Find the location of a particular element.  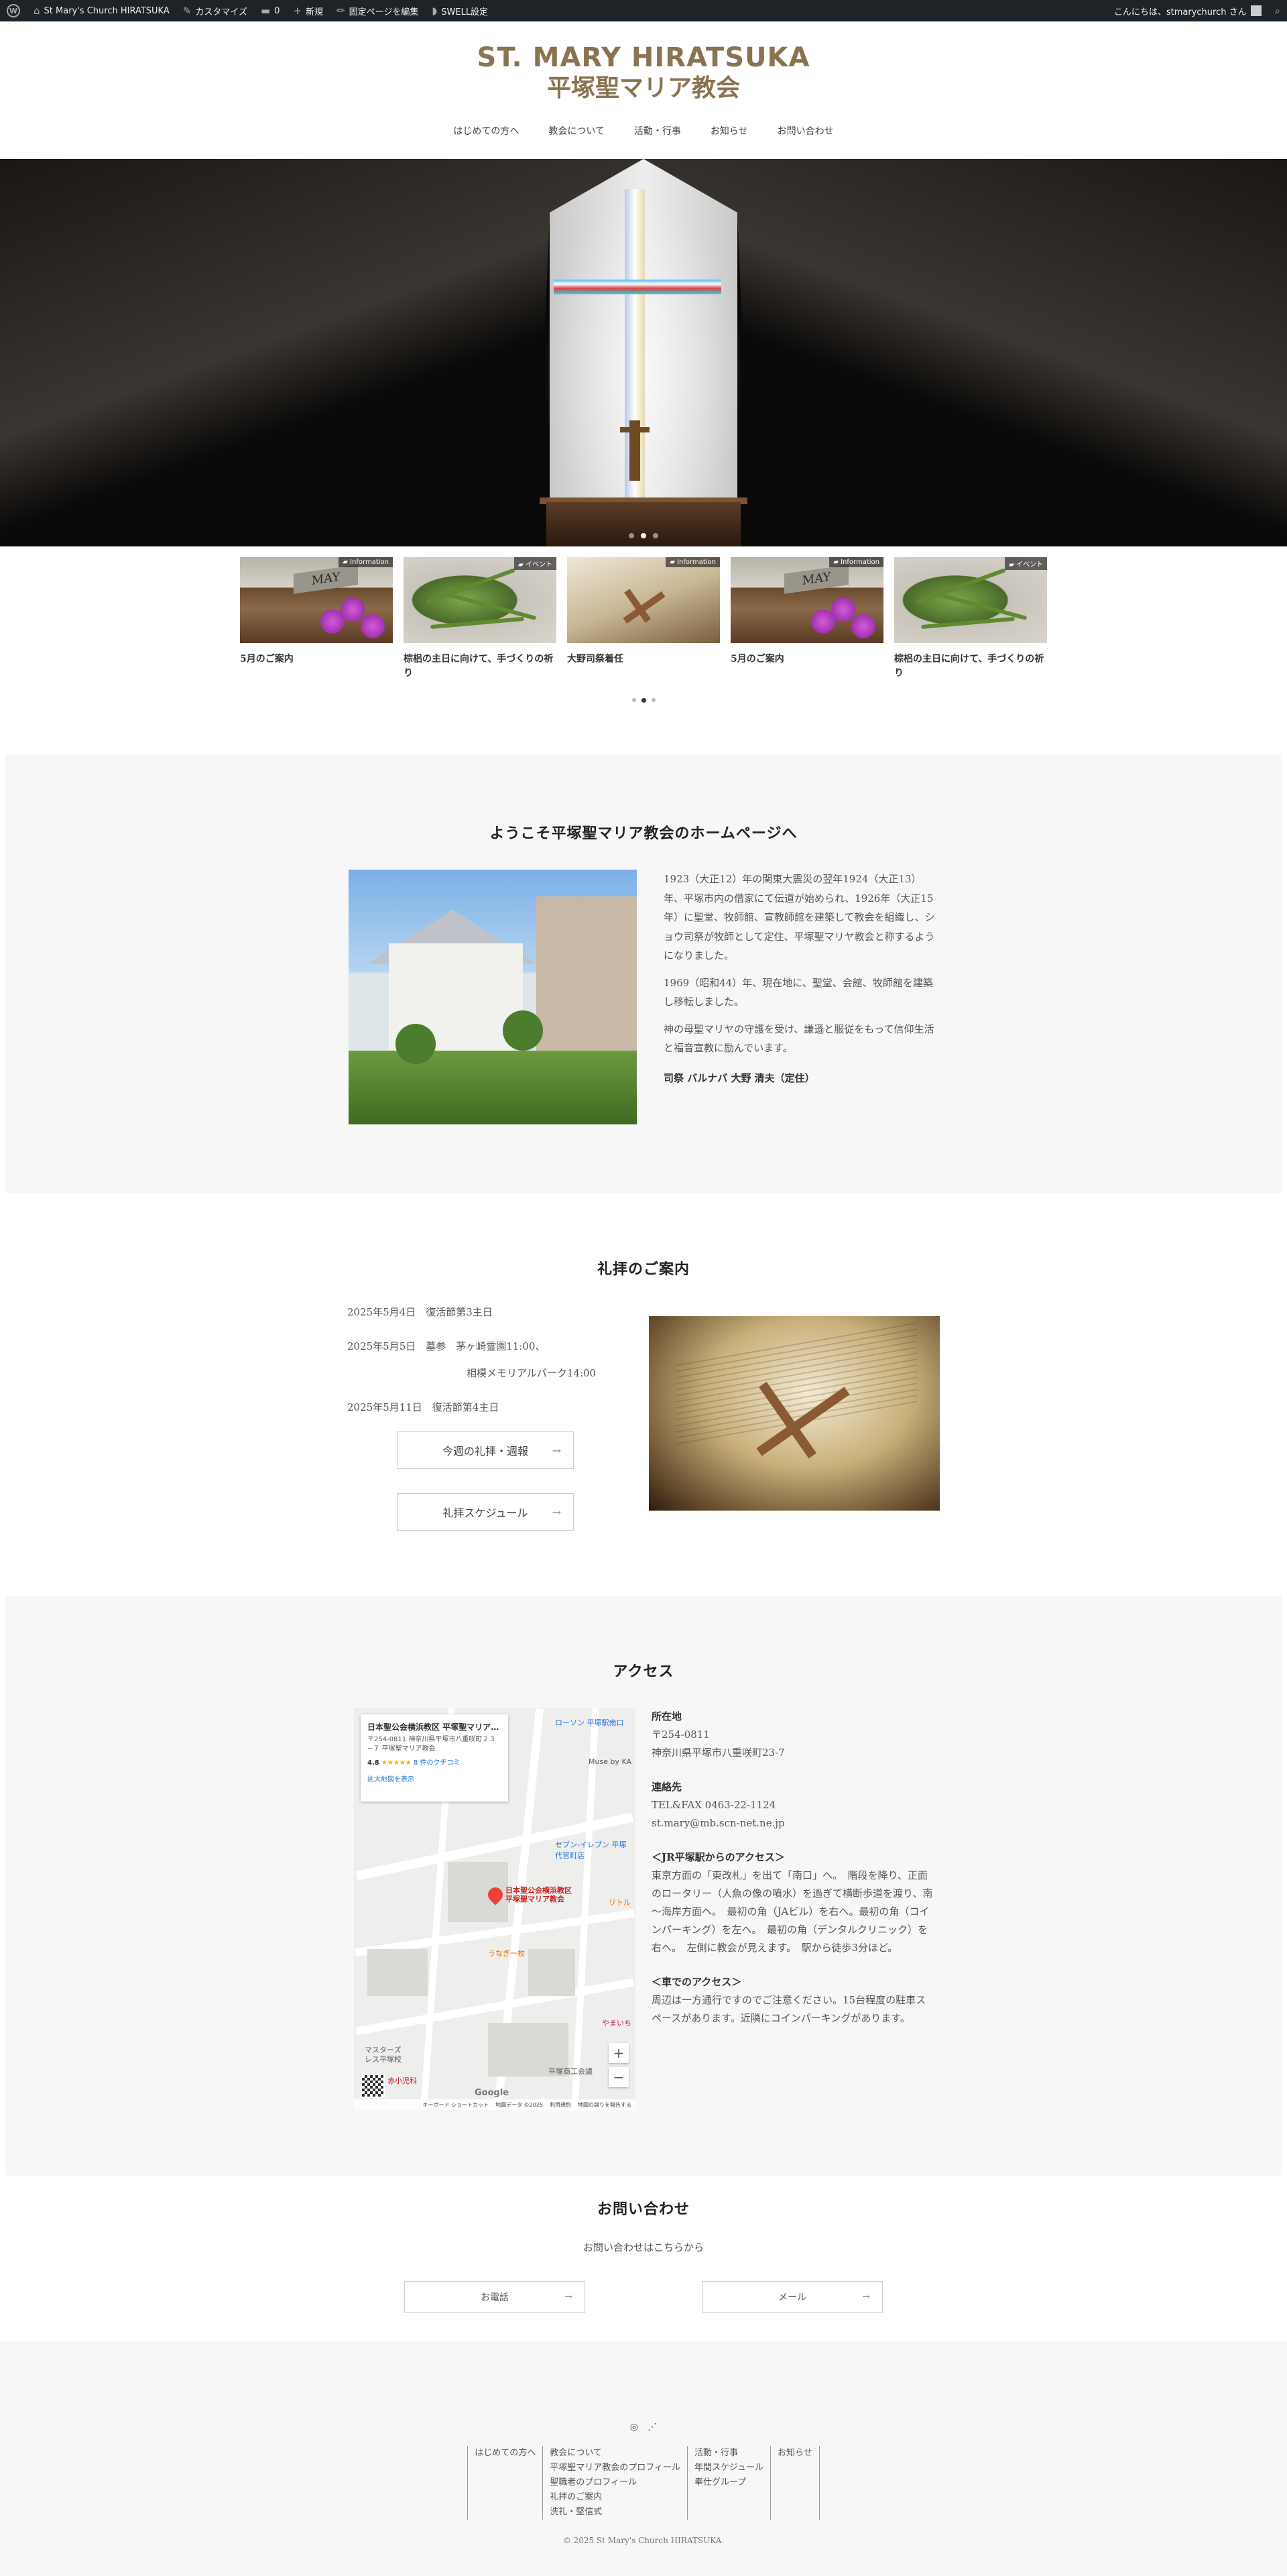

map-poi: やまいち is located at coordinates (616, 2022).